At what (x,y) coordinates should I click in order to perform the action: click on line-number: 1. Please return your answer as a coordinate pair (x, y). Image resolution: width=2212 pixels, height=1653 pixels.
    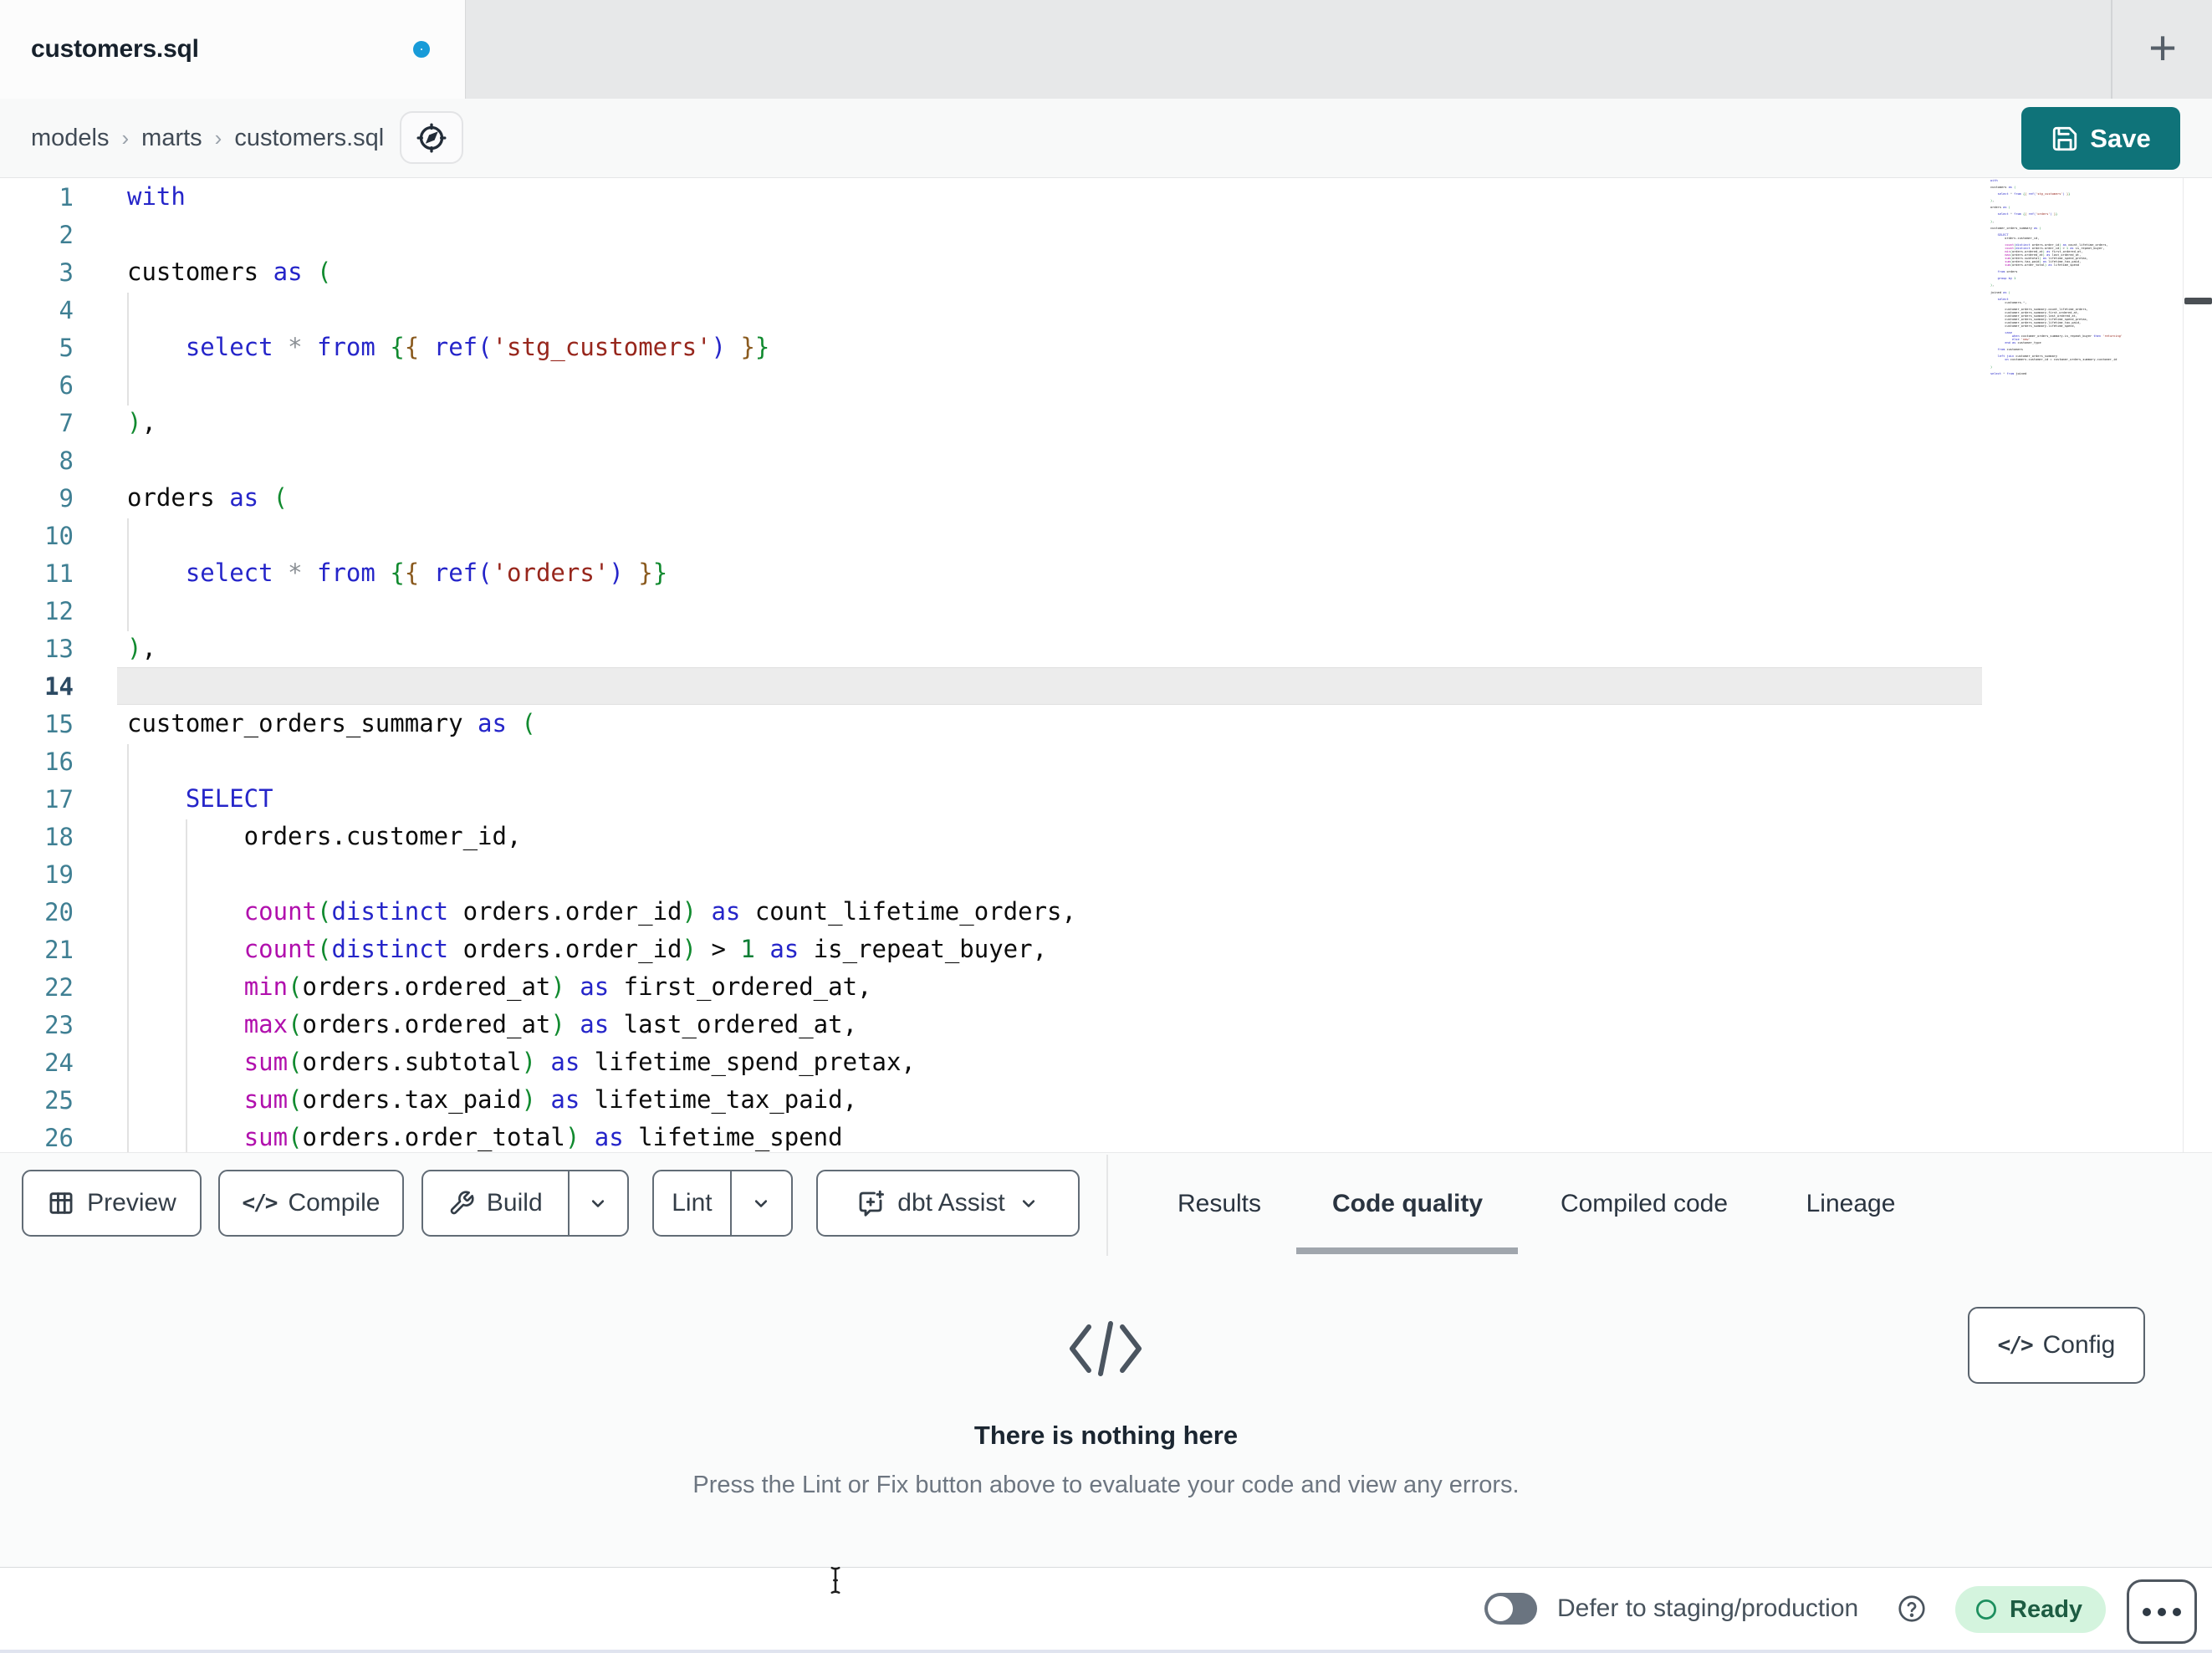
    Looking at the image, I should click on (67, 197).